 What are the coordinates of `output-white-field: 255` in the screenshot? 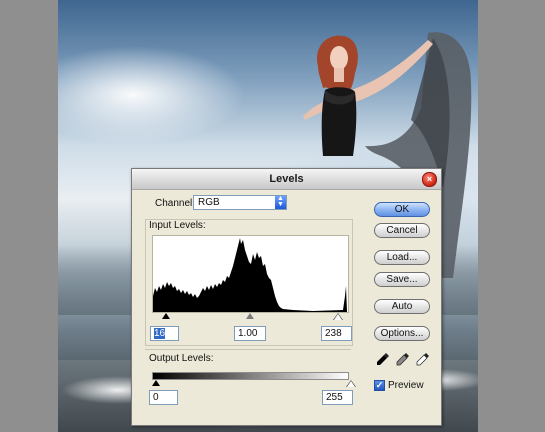 It's located at (337, 397).